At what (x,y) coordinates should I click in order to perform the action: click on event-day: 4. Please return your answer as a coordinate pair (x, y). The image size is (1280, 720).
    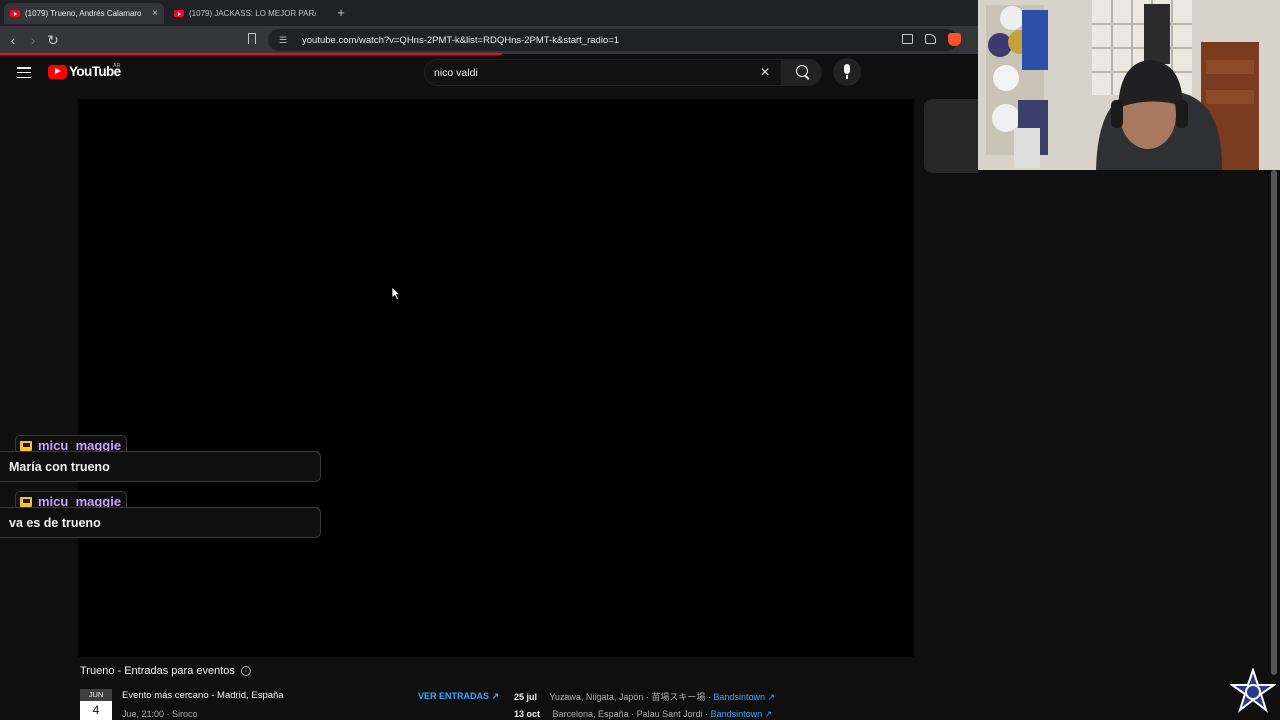
    Looking at the image, I should click on (96, 710).